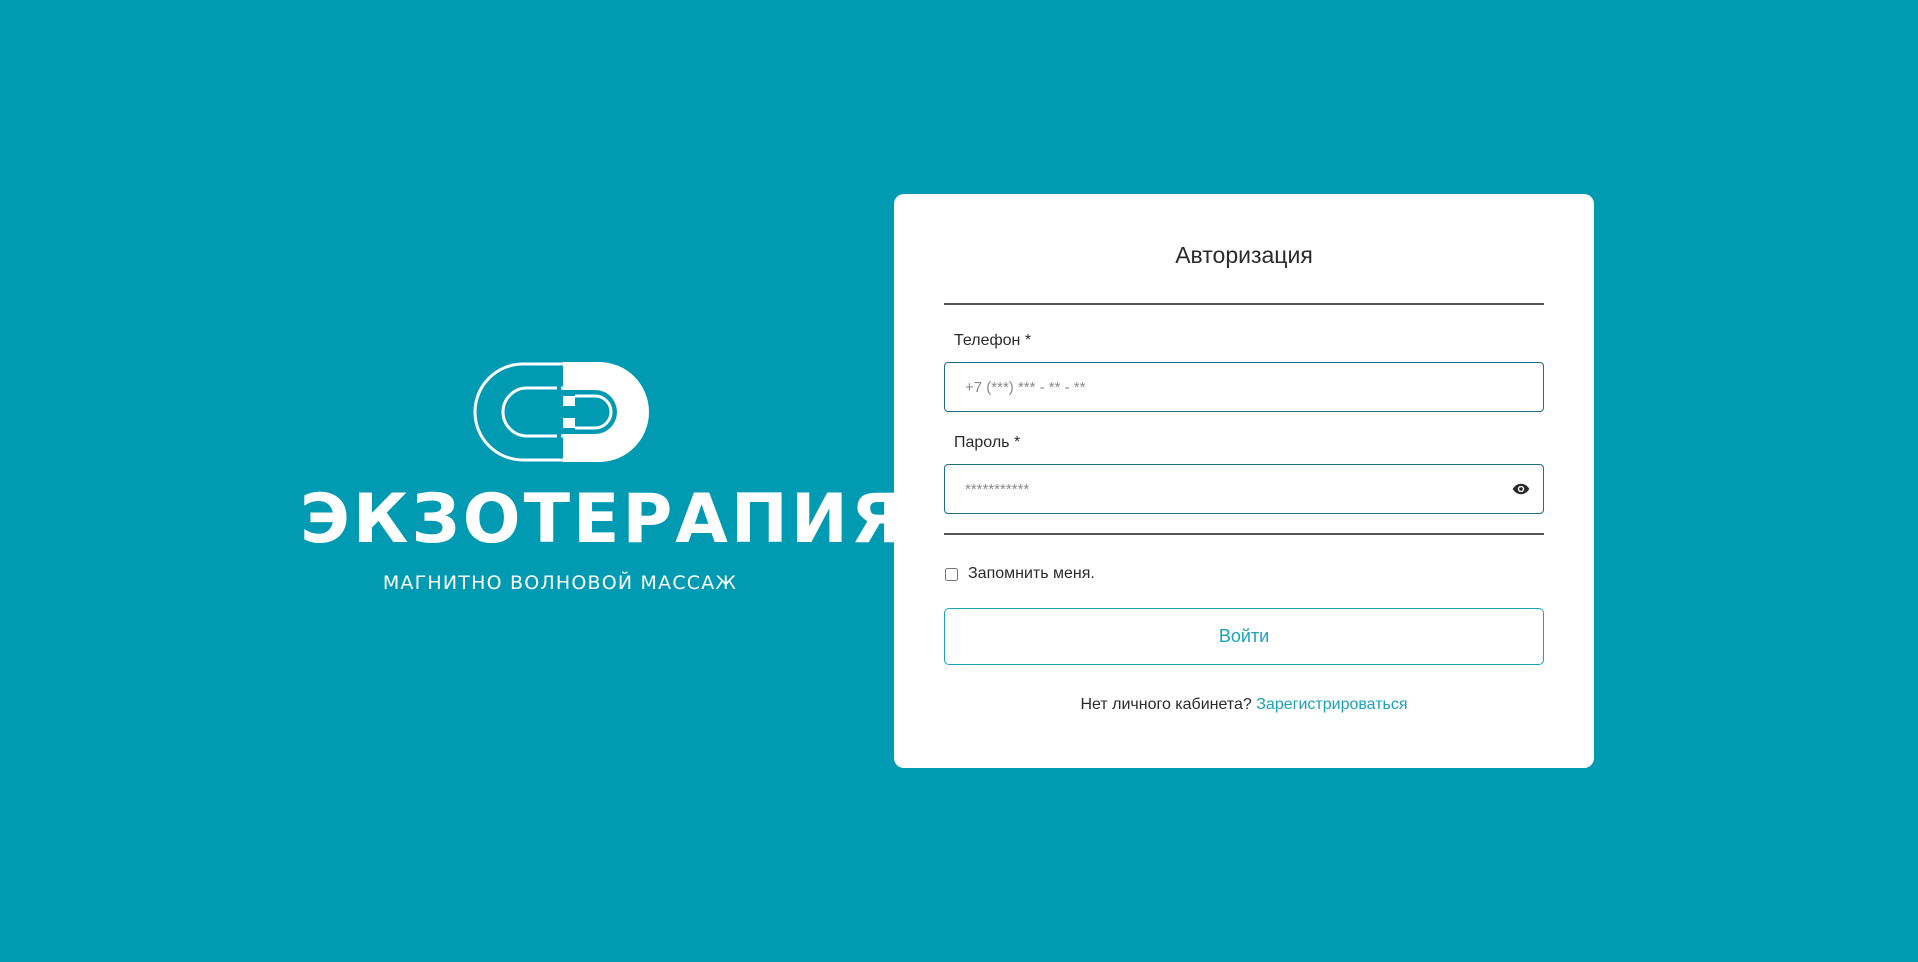  What do you see at coordinates (951, 574) in the screenshot?
I see `remember-checkbox` at bounding box center [951, 574].